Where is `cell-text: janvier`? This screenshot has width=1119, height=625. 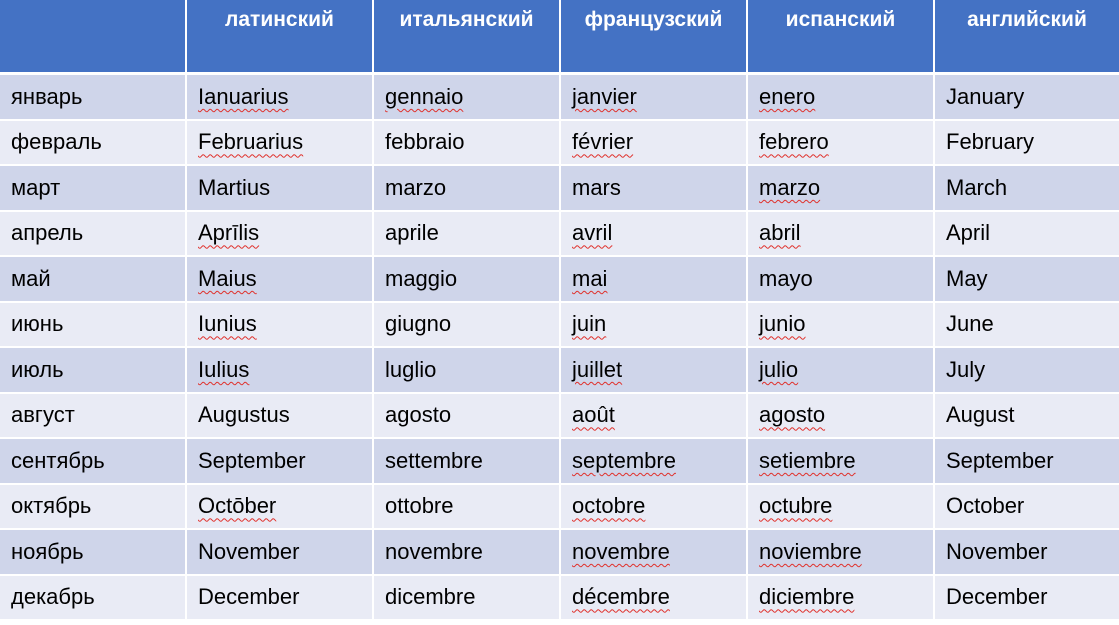 cell-text: janvier is located at coordinates (604, 96).